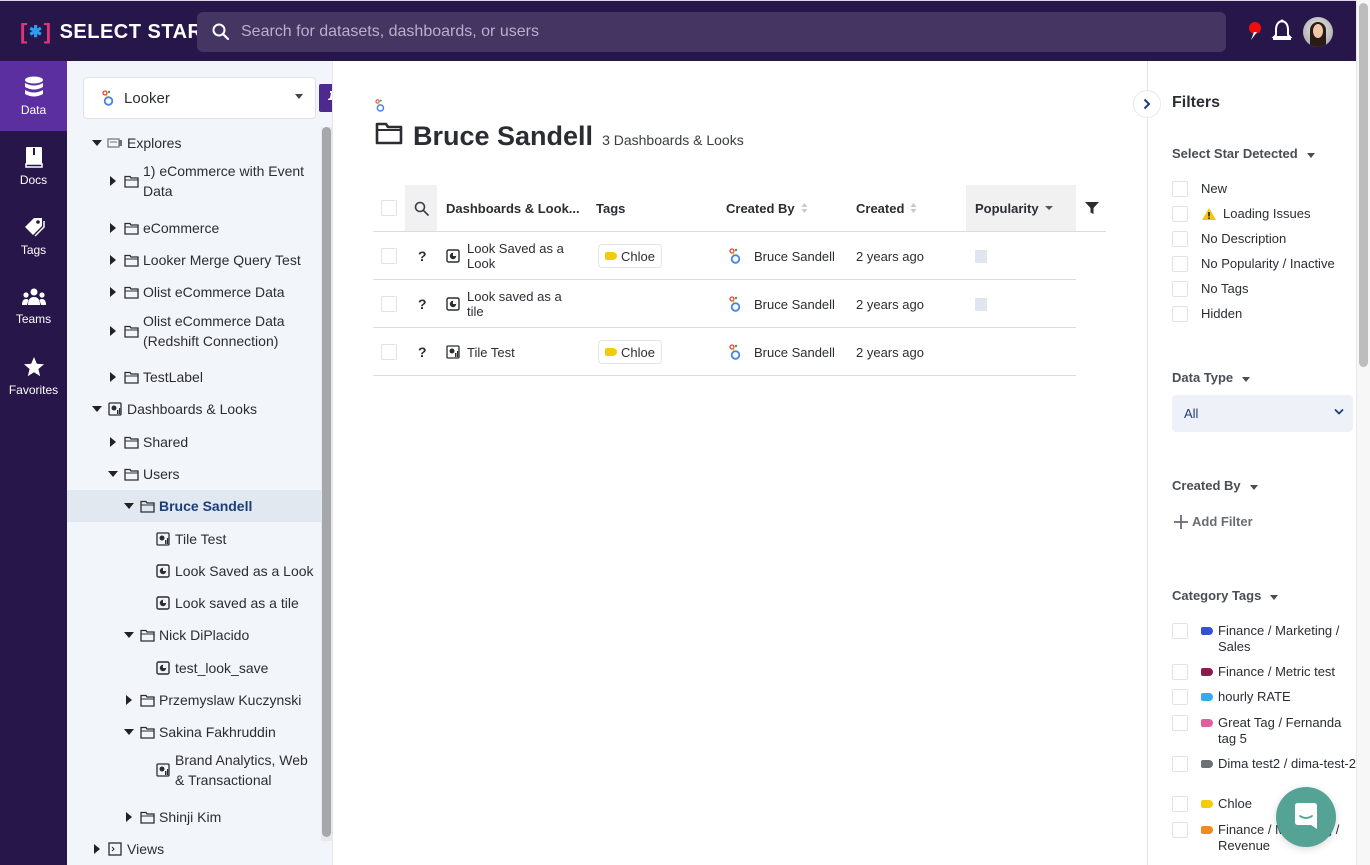 This screenshot has width=1370, height=865. I want to click on item-name-link: Look saved as a tile, so click(522, 304).